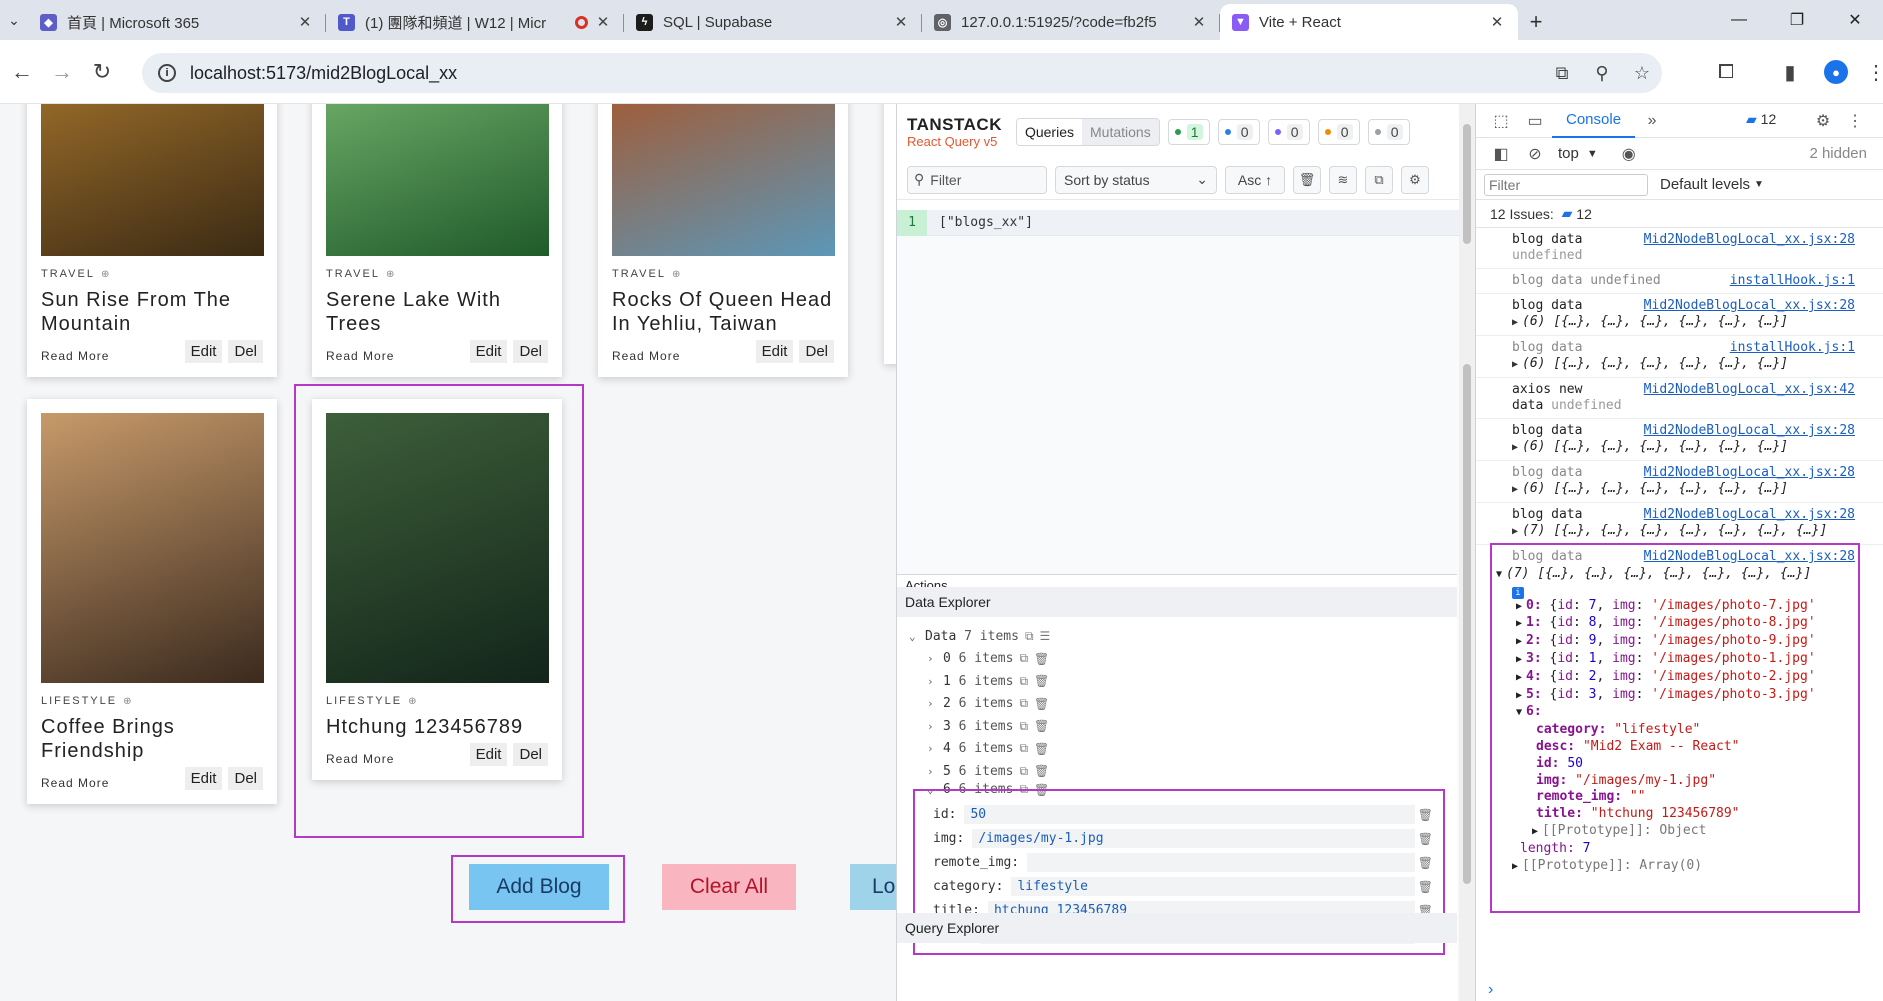 This screenshot has width=1883, height=1001. Describe the element at coordinates (1679, 214) in the screenshot. I see `issues-bar: 12 Issues: ▰ 12` at that location.